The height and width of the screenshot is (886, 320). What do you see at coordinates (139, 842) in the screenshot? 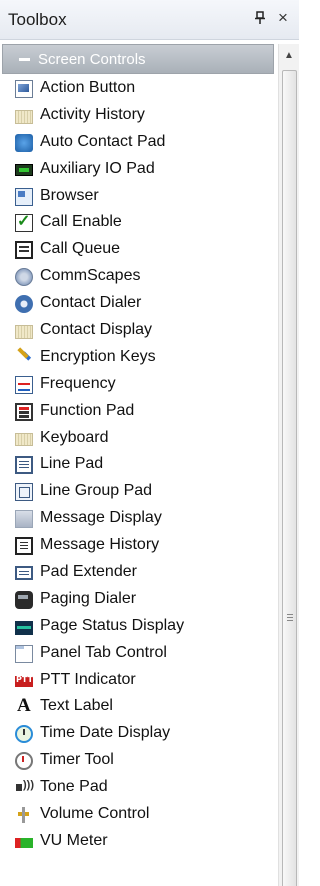
I see `toolbox-item-vu-meter: VU Meter` at bounding box center [139, 842].